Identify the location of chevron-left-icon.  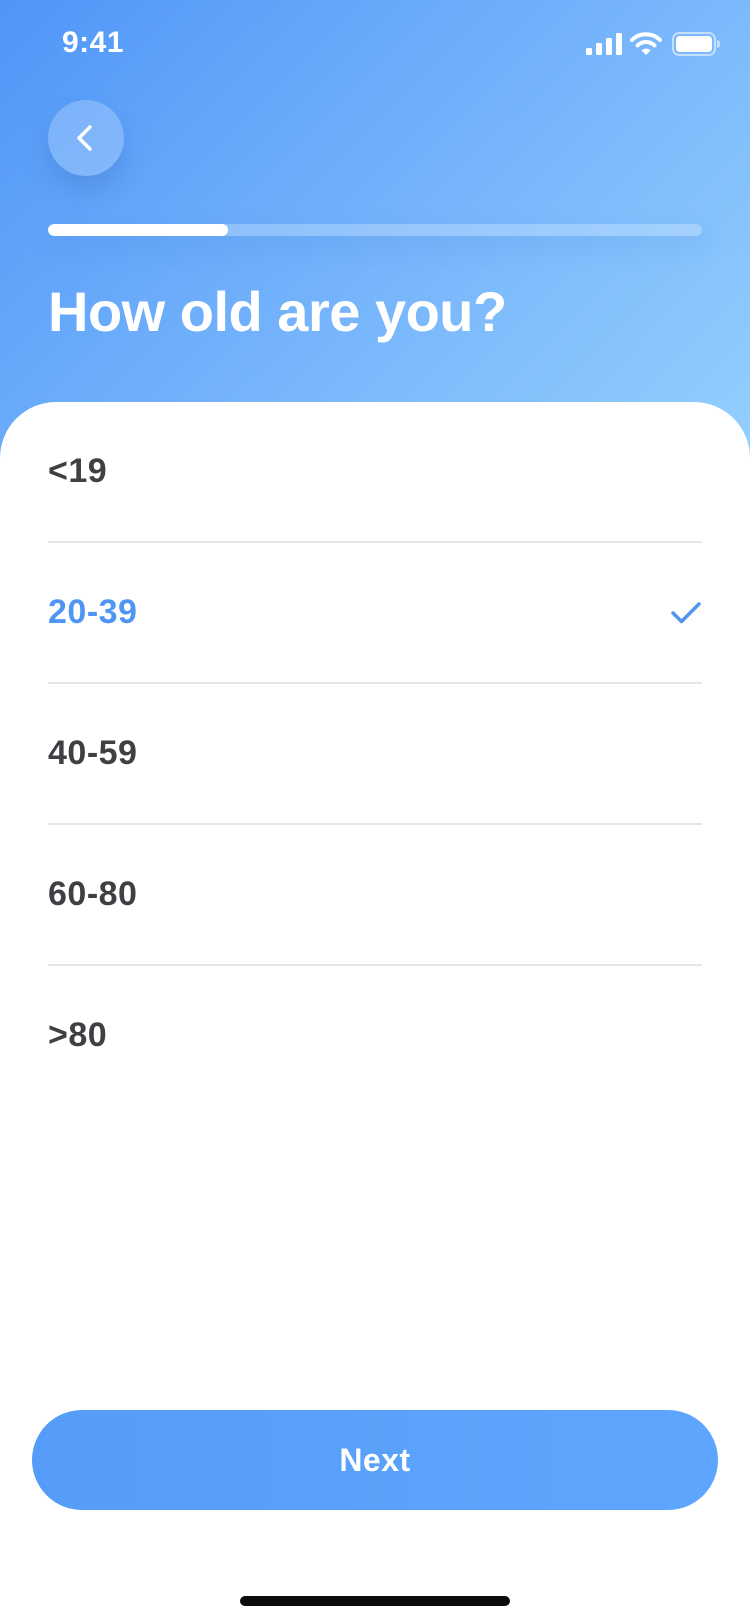
(84, 138).